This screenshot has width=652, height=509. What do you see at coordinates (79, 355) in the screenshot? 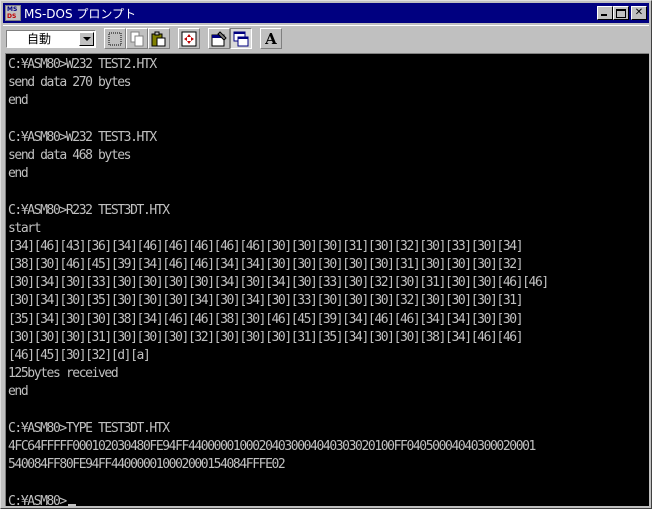
I see `console-line: [46][45][30][32][d][a]` at bounding box center [79, 355].